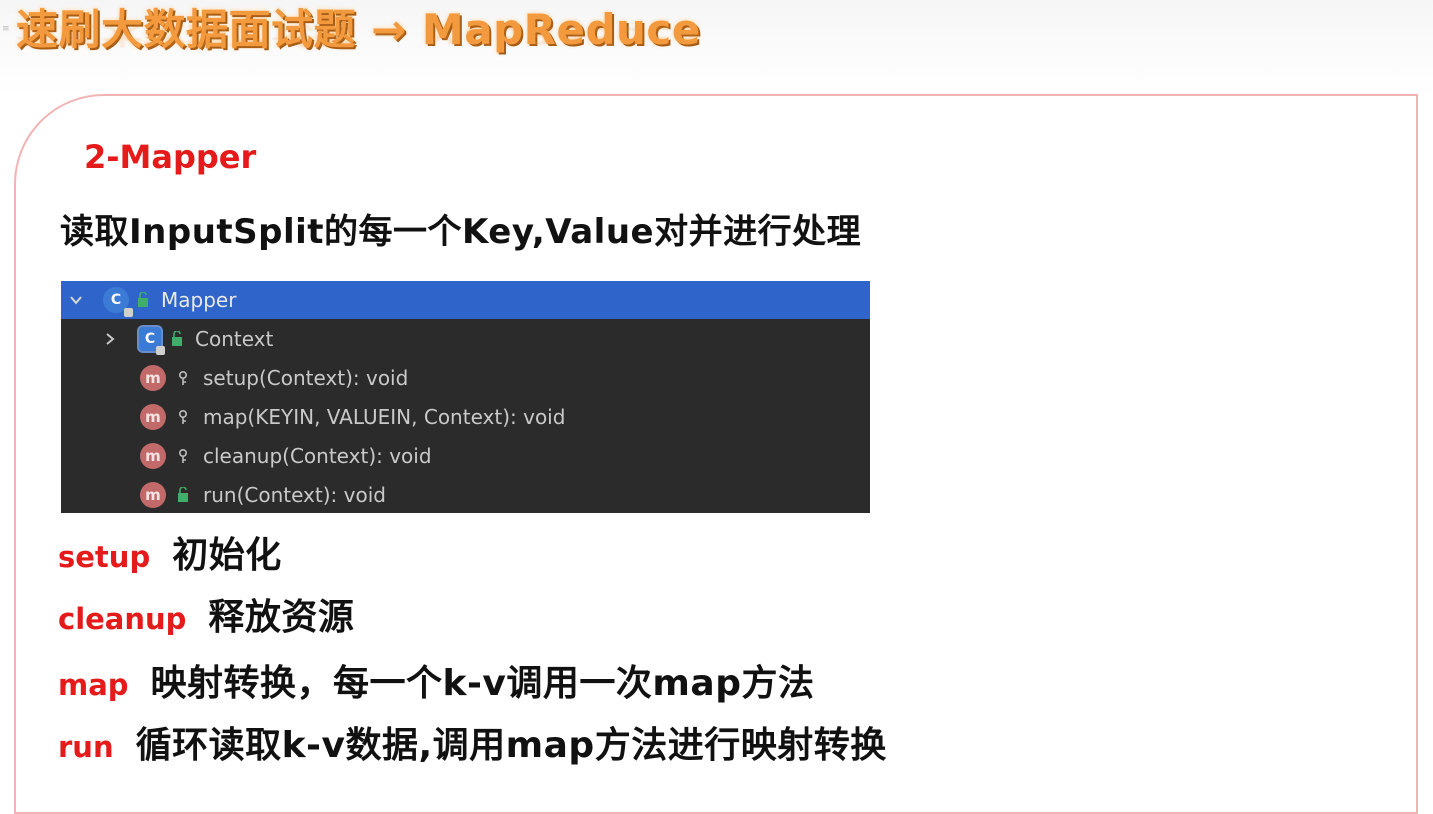 The image size is (1433, 814). I want to click on definition-text: 循环读取k-v数据,调用map方法进行映射转换, so click(511, 745).